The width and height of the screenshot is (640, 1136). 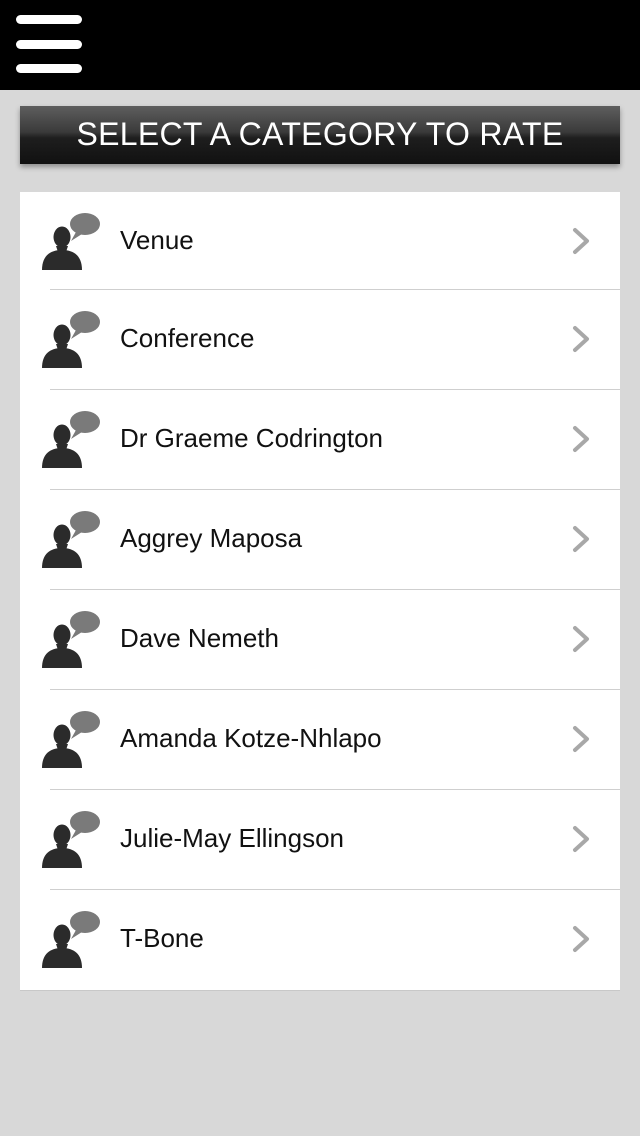 What do you see at coordinates (232, 838) in the screenshot?
I see `category-label: Julie-May Ellingson` at bounding box center [232, 838].